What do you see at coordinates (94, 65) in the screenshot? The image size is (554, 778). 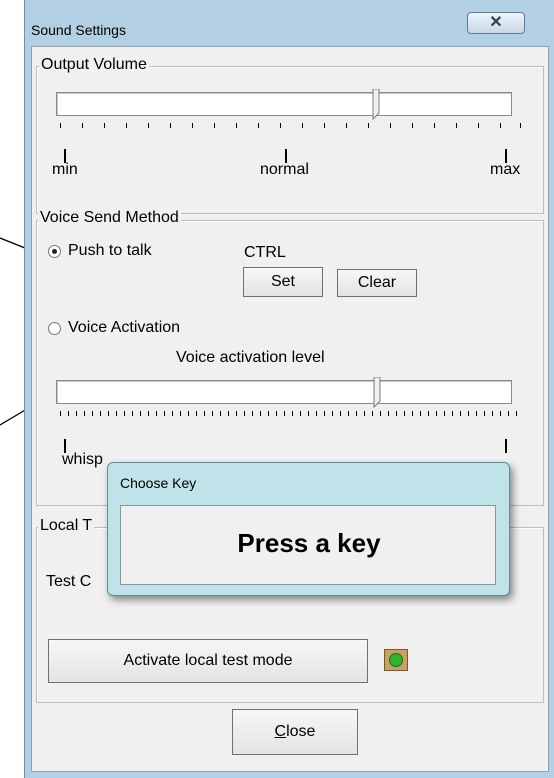 I see `output-volume-legend: Output Volume` at bounding box center [94, 65].